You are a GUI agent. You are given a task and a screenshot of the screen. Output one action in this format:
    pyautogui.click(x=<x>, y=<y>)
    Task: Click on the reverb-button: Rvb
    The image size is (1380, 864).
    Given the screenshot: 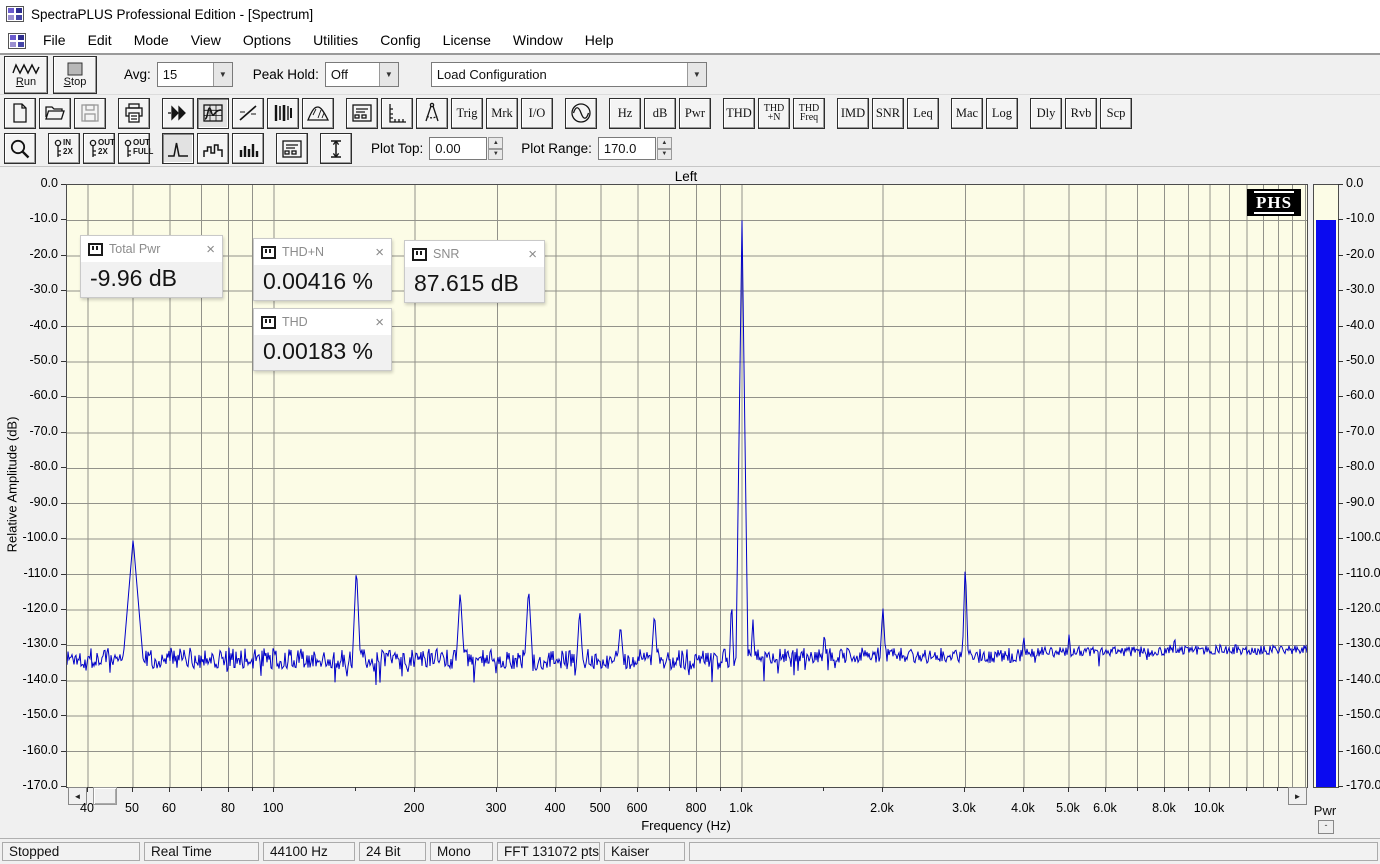 What is the action you would take?
    pyautogui.click(x=1081, y=113)
    